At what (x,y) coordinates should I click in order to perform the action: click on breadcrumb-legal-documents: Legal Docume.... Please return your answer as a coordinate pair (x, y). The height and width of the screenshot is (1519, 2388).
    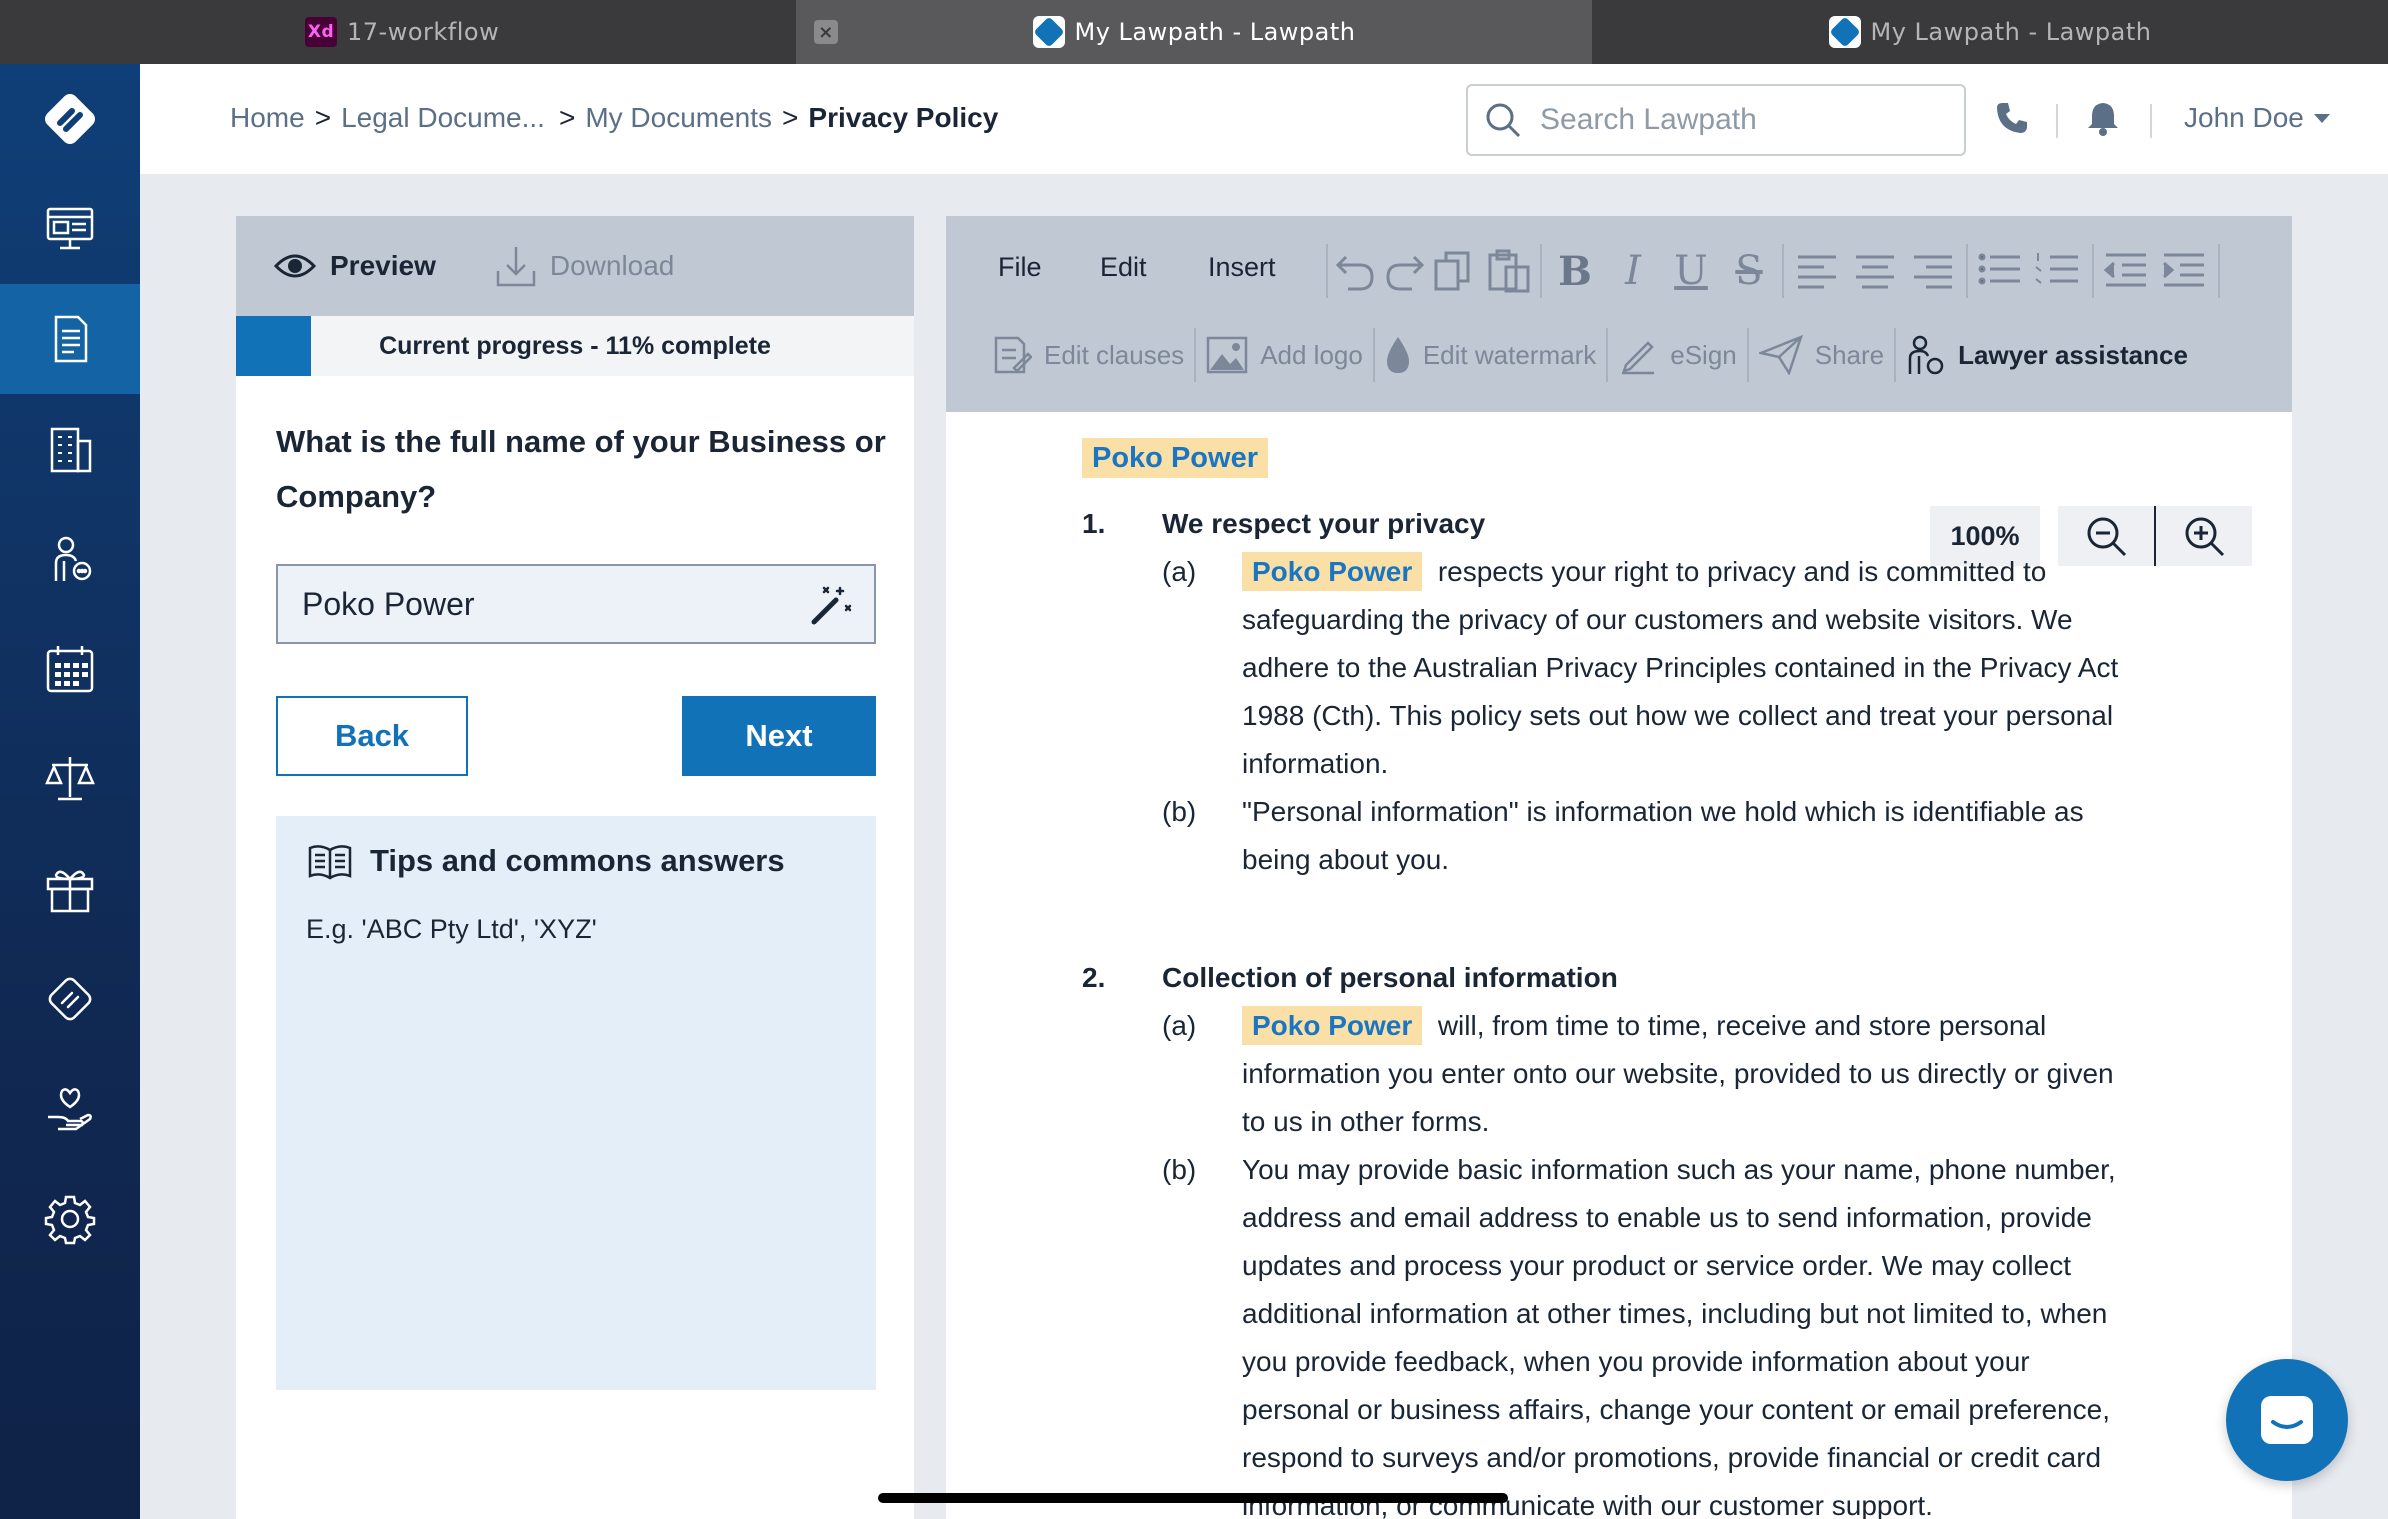
    Looking at the image, I should click on (443, 118).